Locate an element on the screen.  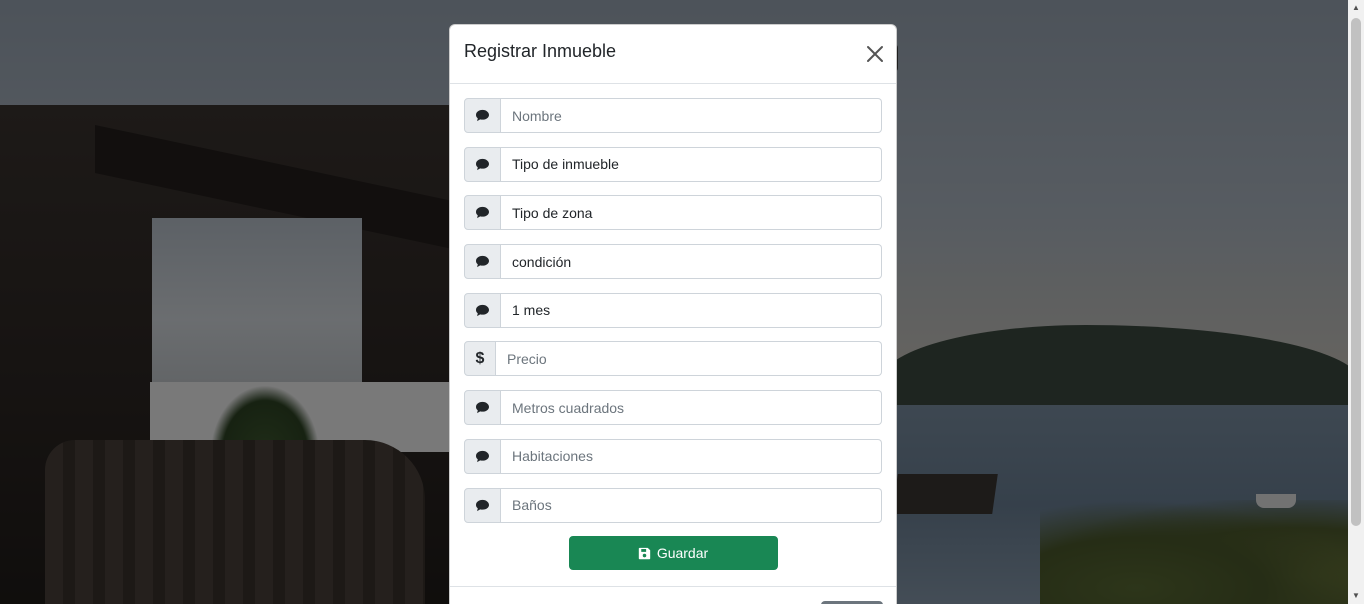
modal-footer is located at coordinates (673, 595).